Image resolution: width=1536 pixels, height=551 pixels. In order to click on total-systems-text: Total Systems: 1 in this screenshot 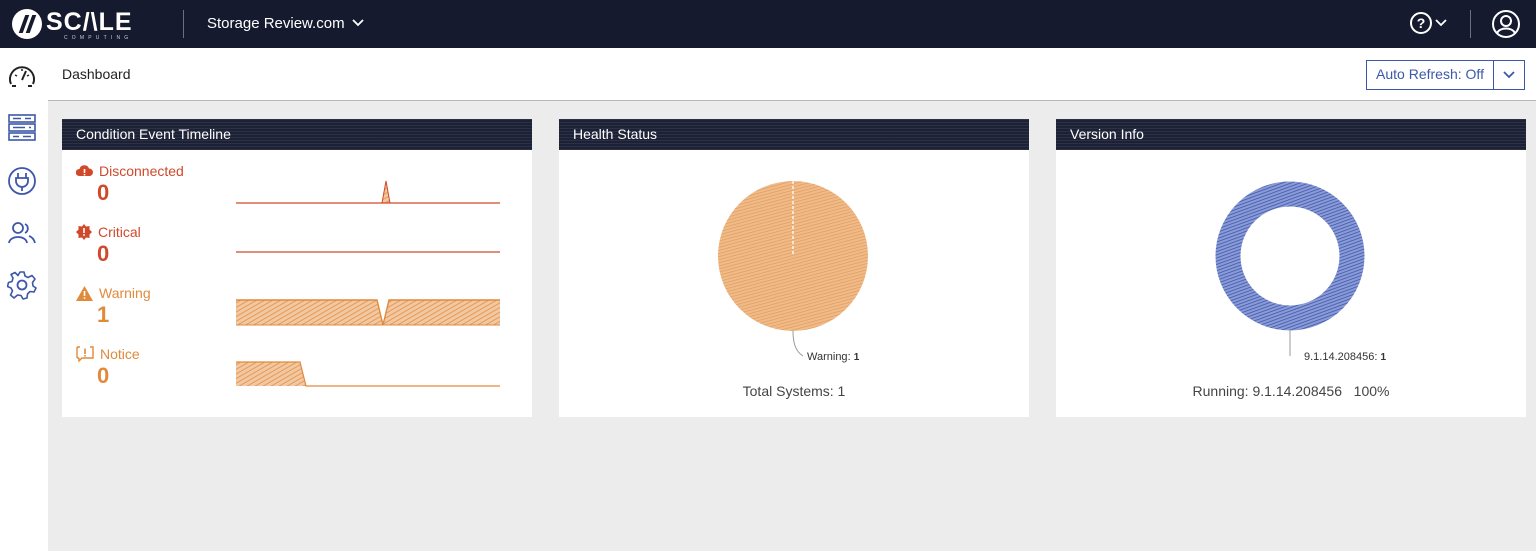, I will do `click(794, 391)`.